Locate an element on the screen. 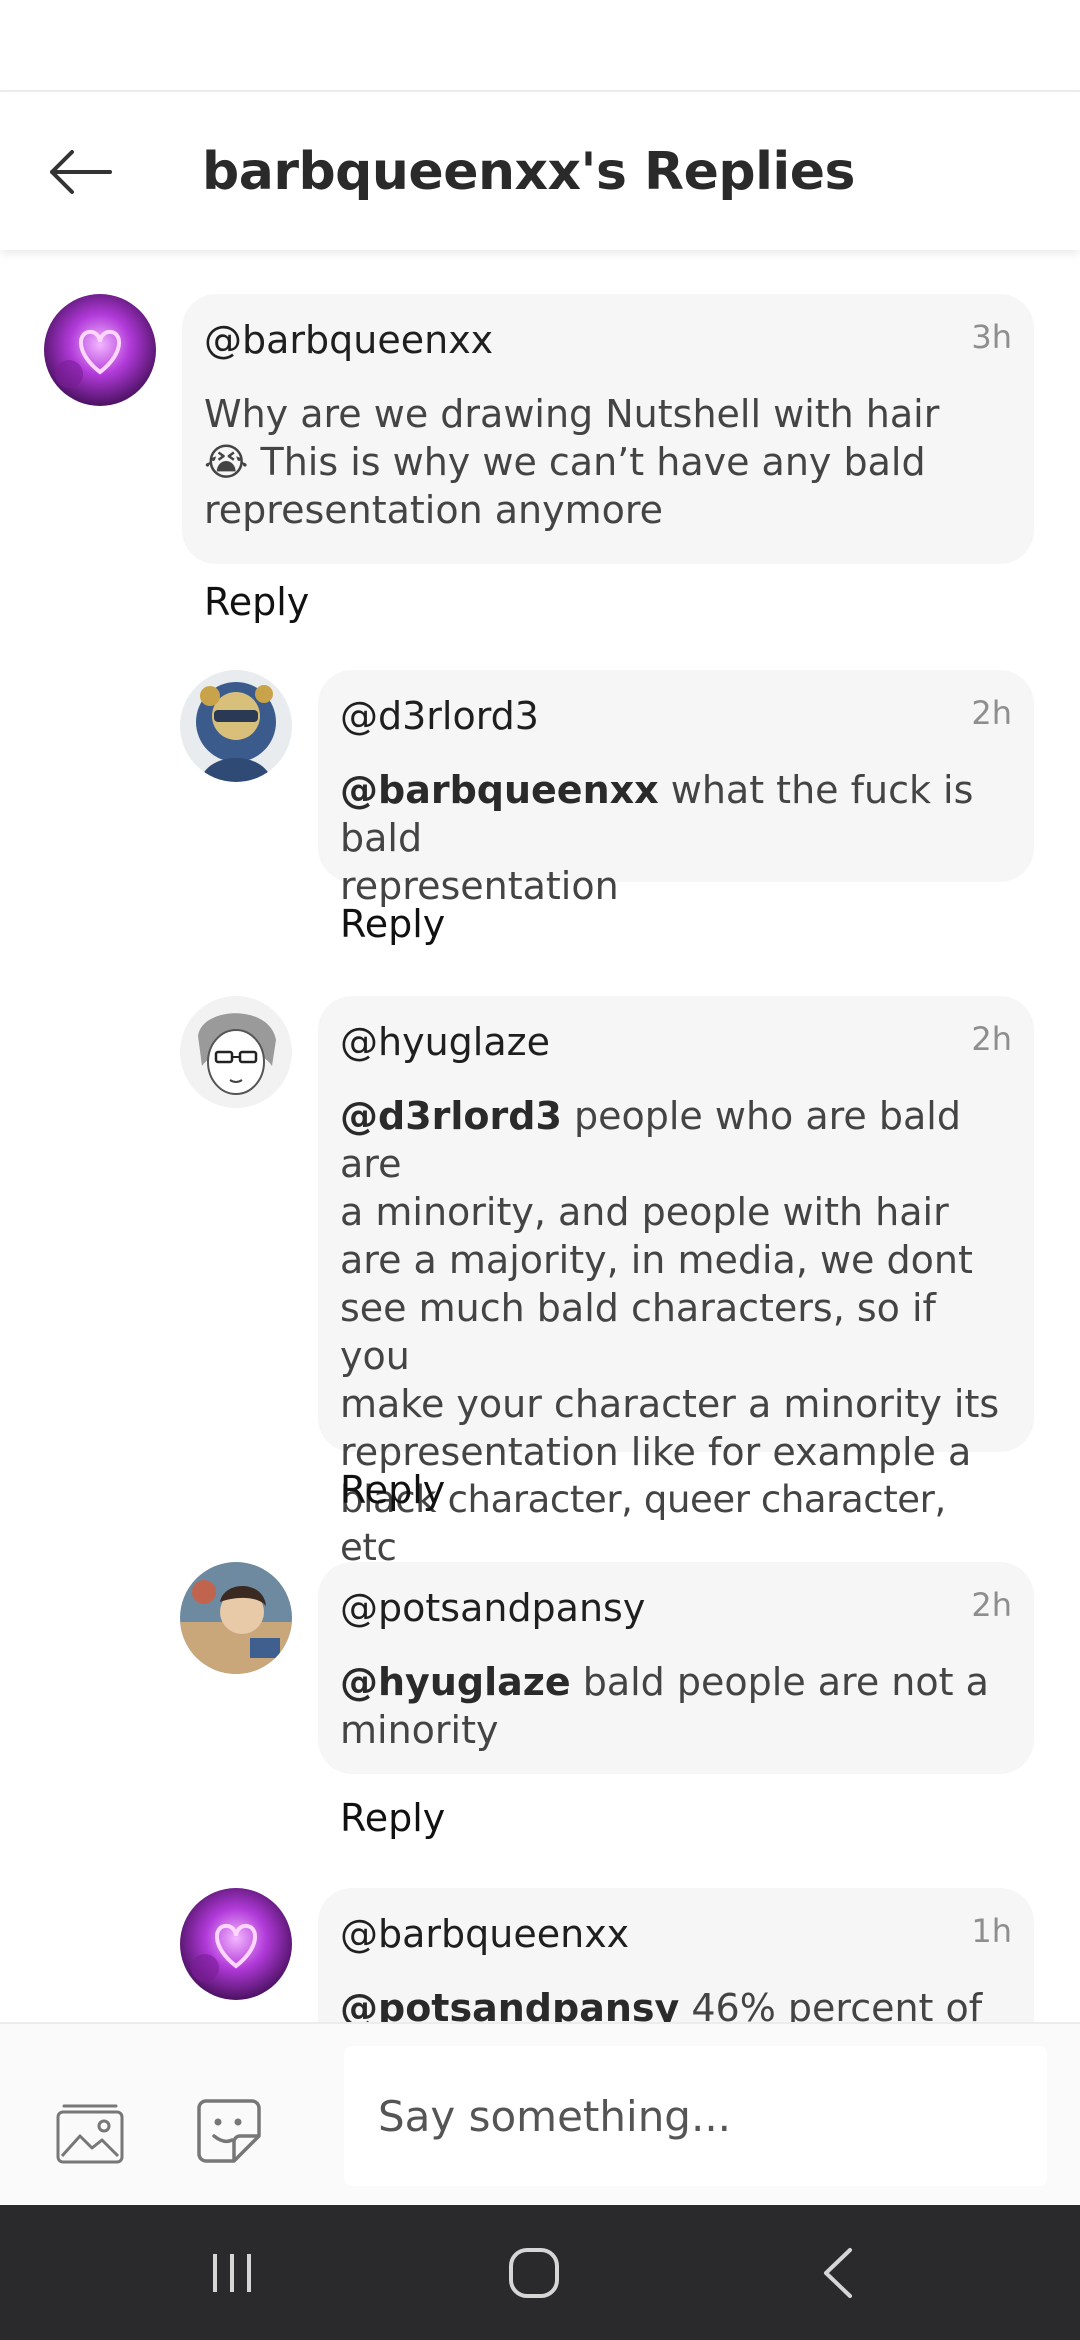 The height and width of the screenshot is (2340, 1080). comment-input is located at coordinates (712, 2116).